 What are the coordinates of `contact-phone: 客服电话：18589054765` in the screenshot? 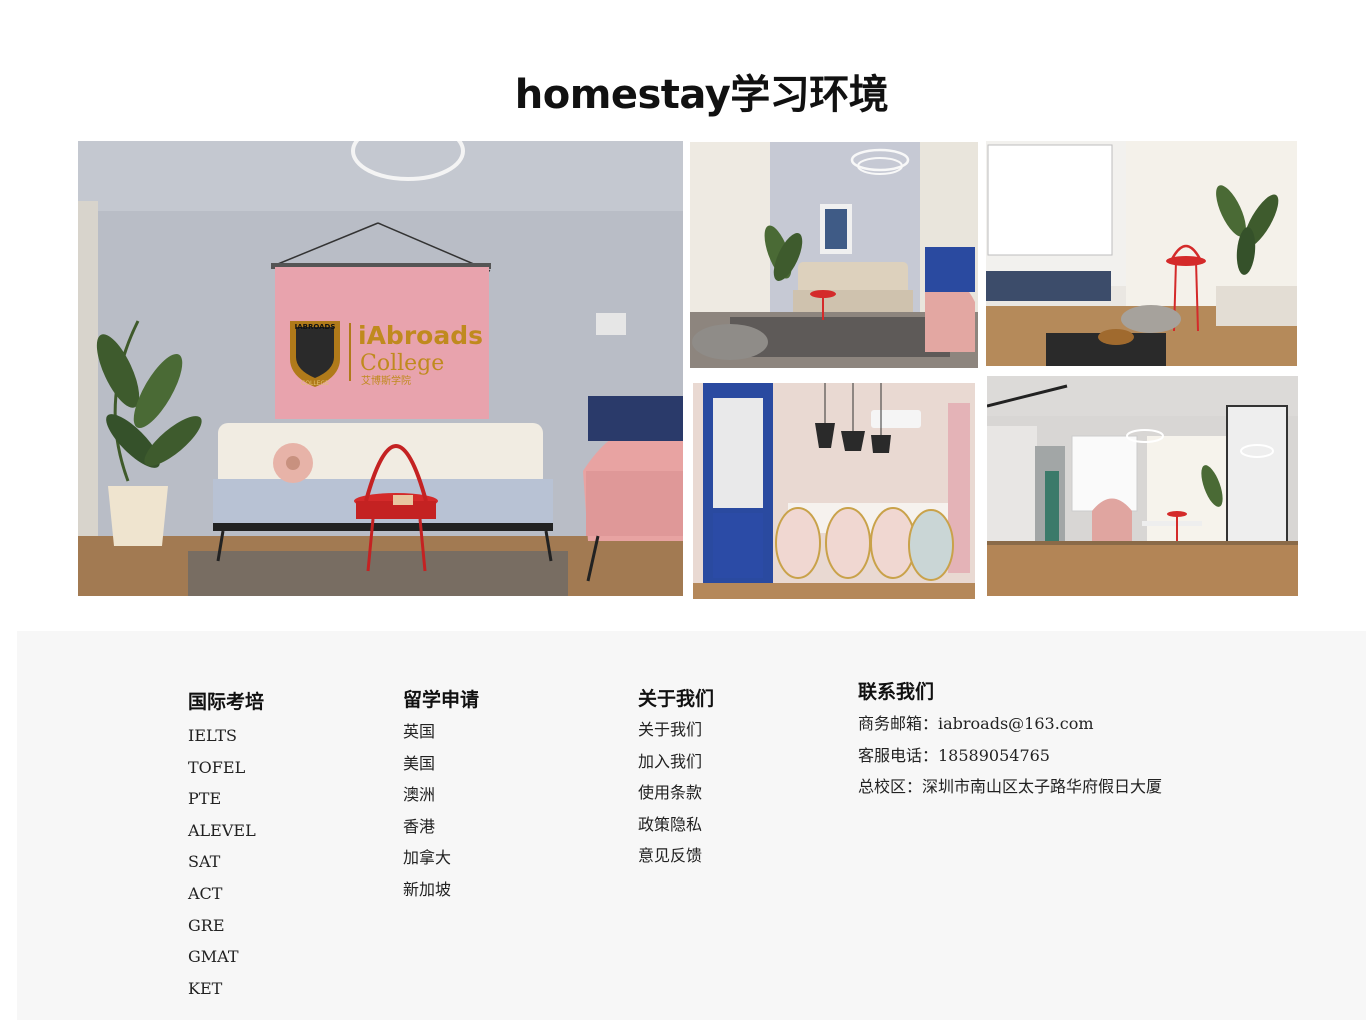 It's located at (954, 755).